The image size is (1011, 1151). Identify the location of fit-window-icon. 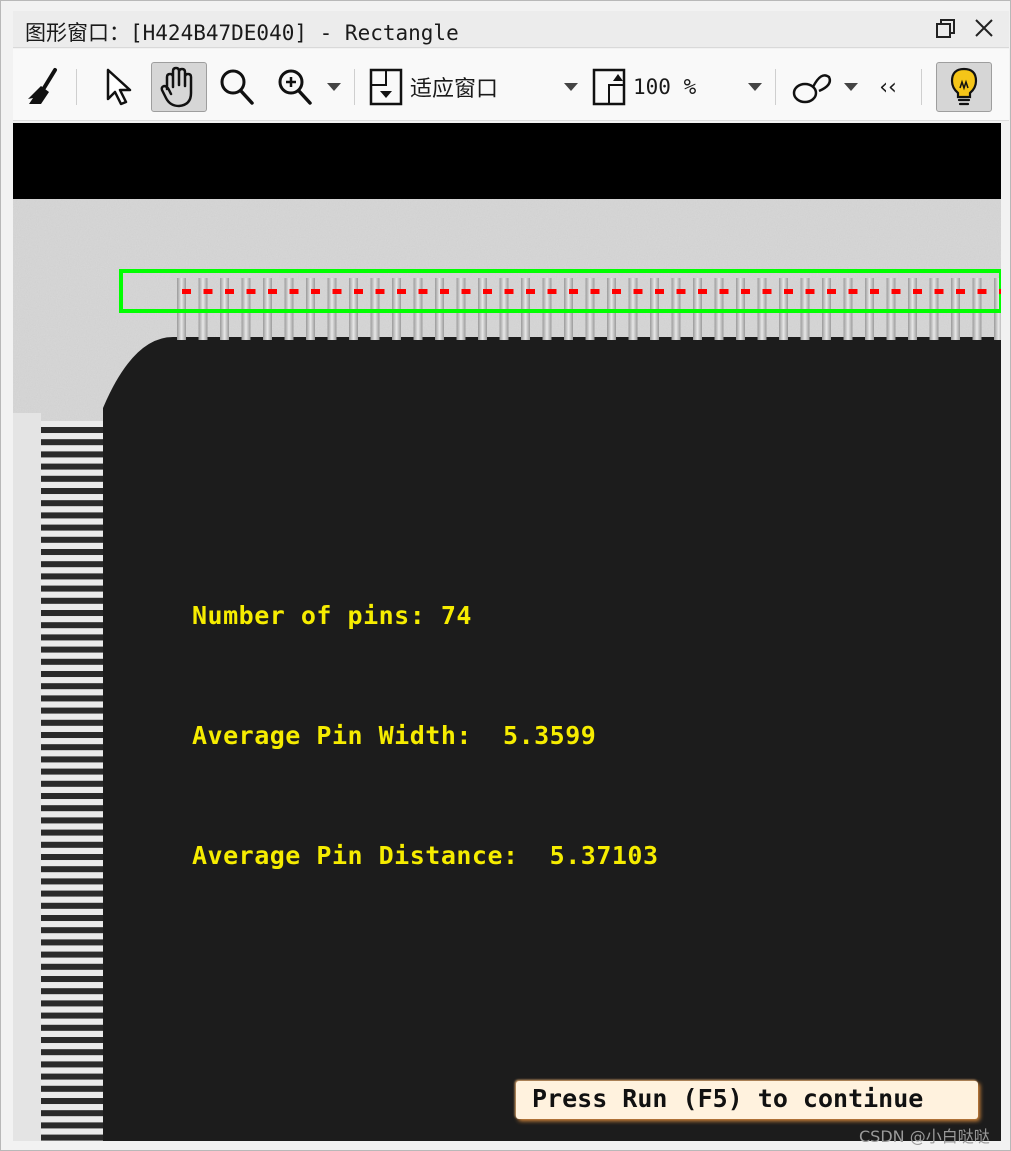
(386, 87).